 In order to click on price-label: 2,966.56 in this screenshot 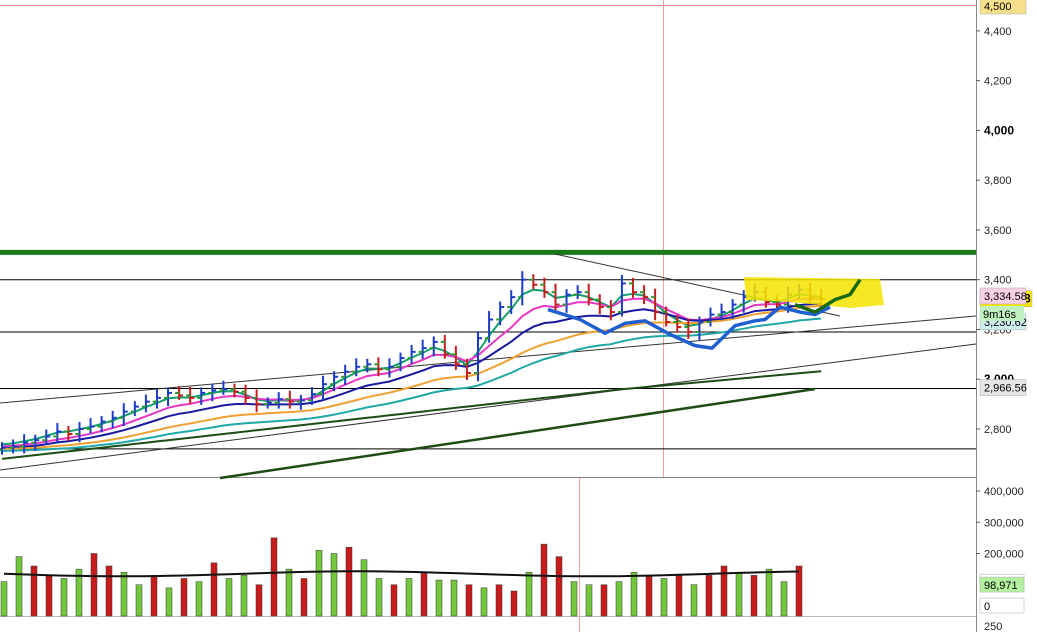, I will do `click(1005, 389)`.